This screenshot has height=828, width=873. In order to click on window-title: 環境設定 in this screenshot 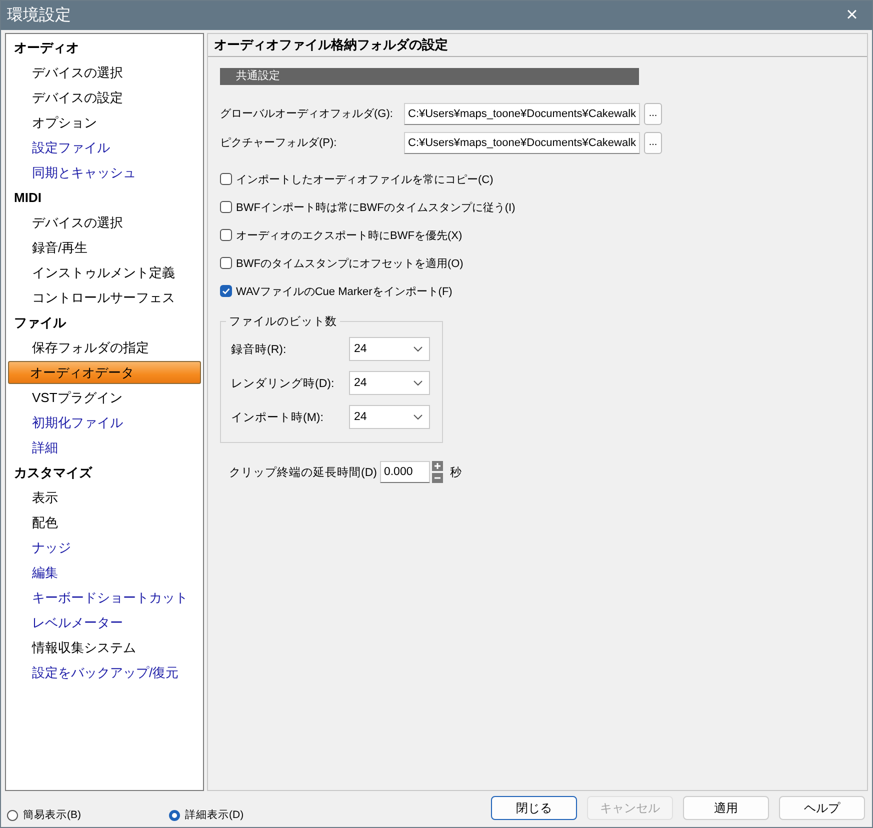, I will do `click(39, 16)`.